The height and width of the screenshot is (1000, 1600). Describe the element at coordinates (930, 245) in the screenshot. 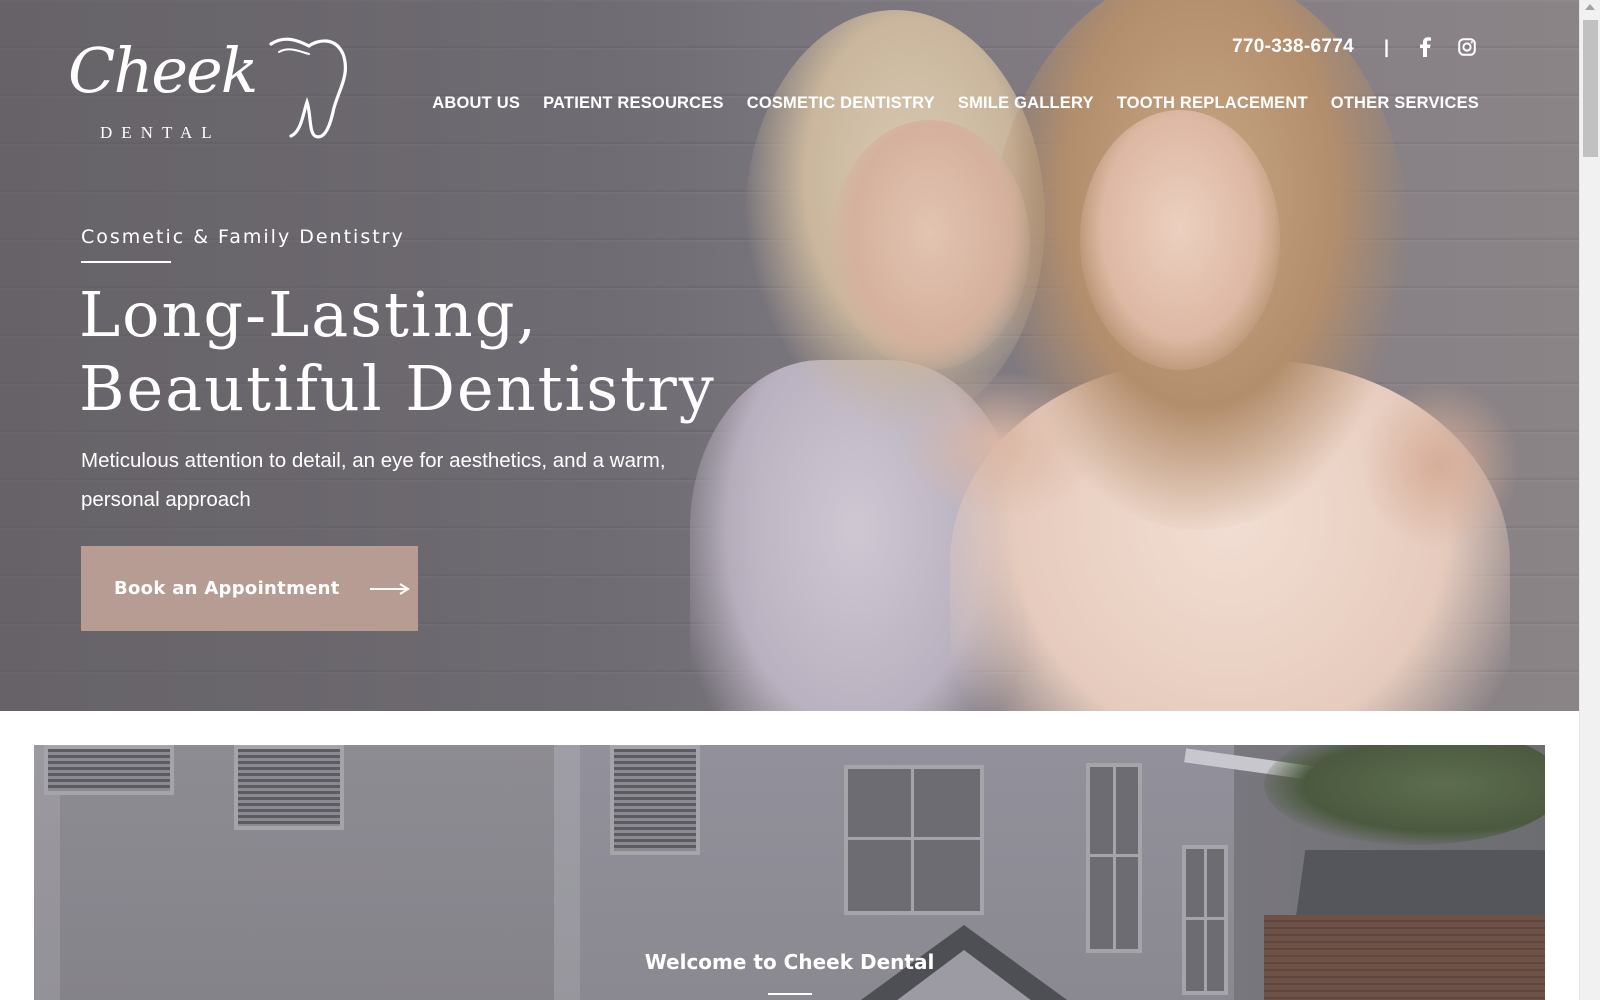

I see `hero-photo-face-left` at that location.